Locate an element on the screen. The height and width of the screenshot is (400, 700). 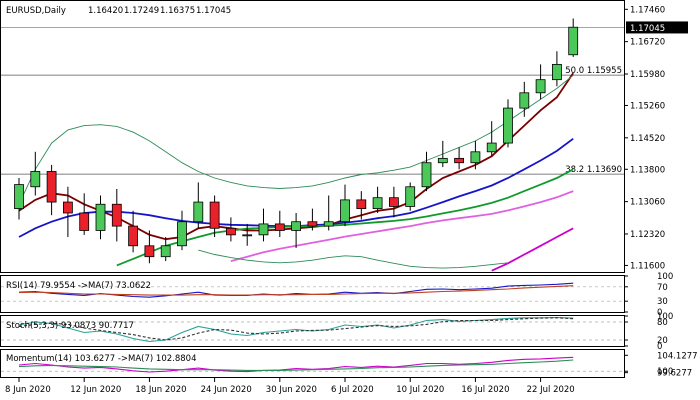
panel-tick-label: 104.1277 is located at coordinates (677, 356).